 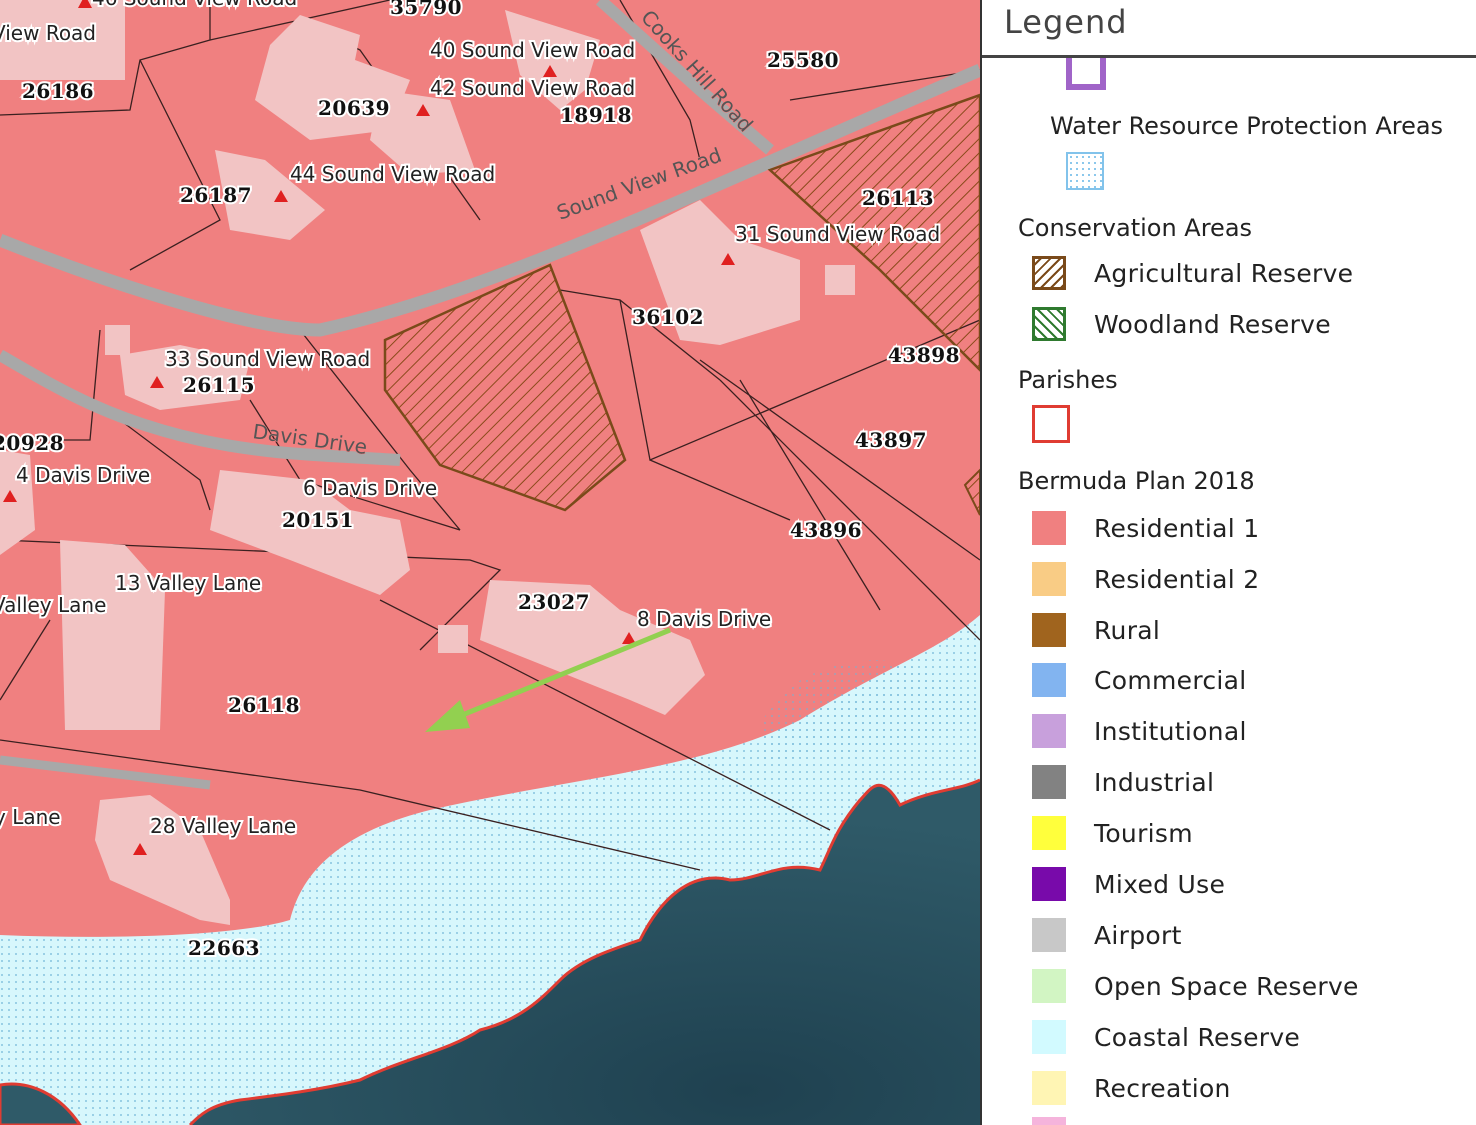 I want to click on legend-label: Mixed Use, so click(x=1160, y=884).